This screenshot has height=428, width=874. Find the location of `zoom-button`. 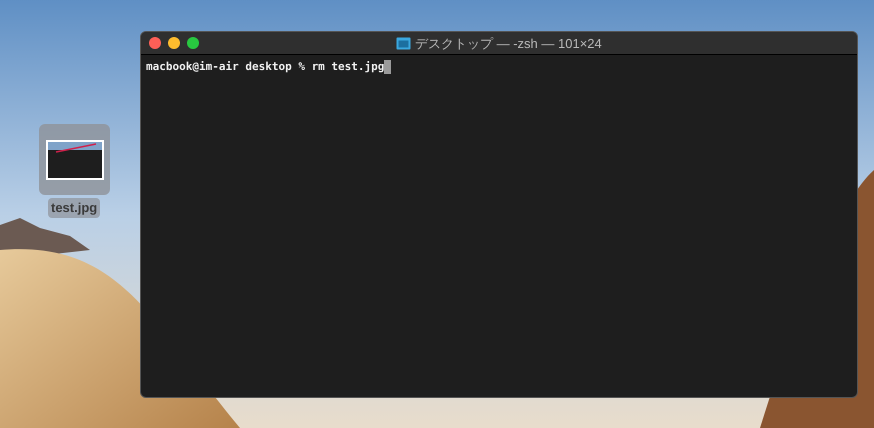

zoom-button is located at coordinates (193, 43).